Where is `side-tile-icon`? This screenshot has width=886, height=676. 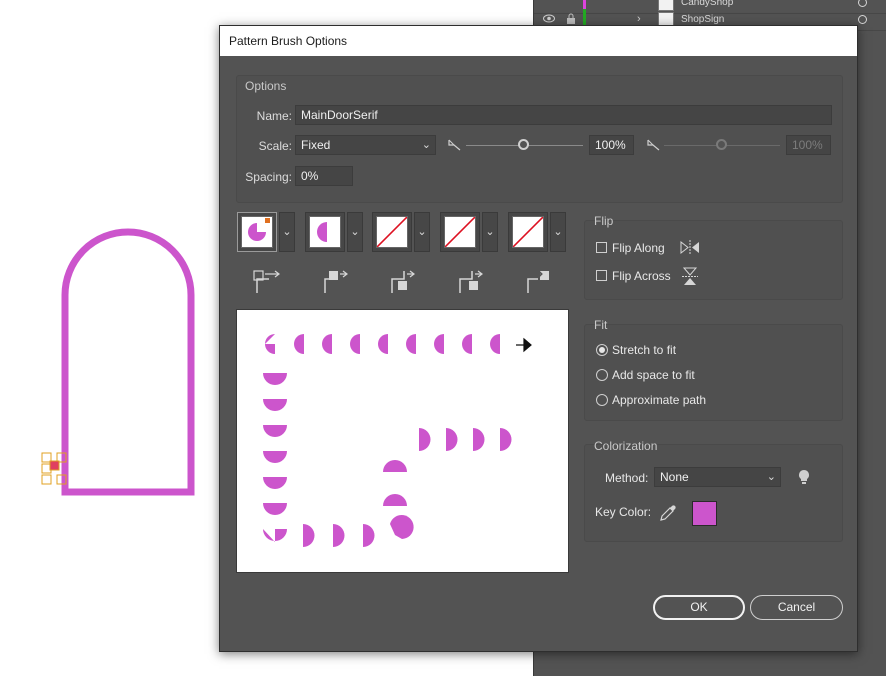 side-tile-icon is located at coordinates (257, 232).